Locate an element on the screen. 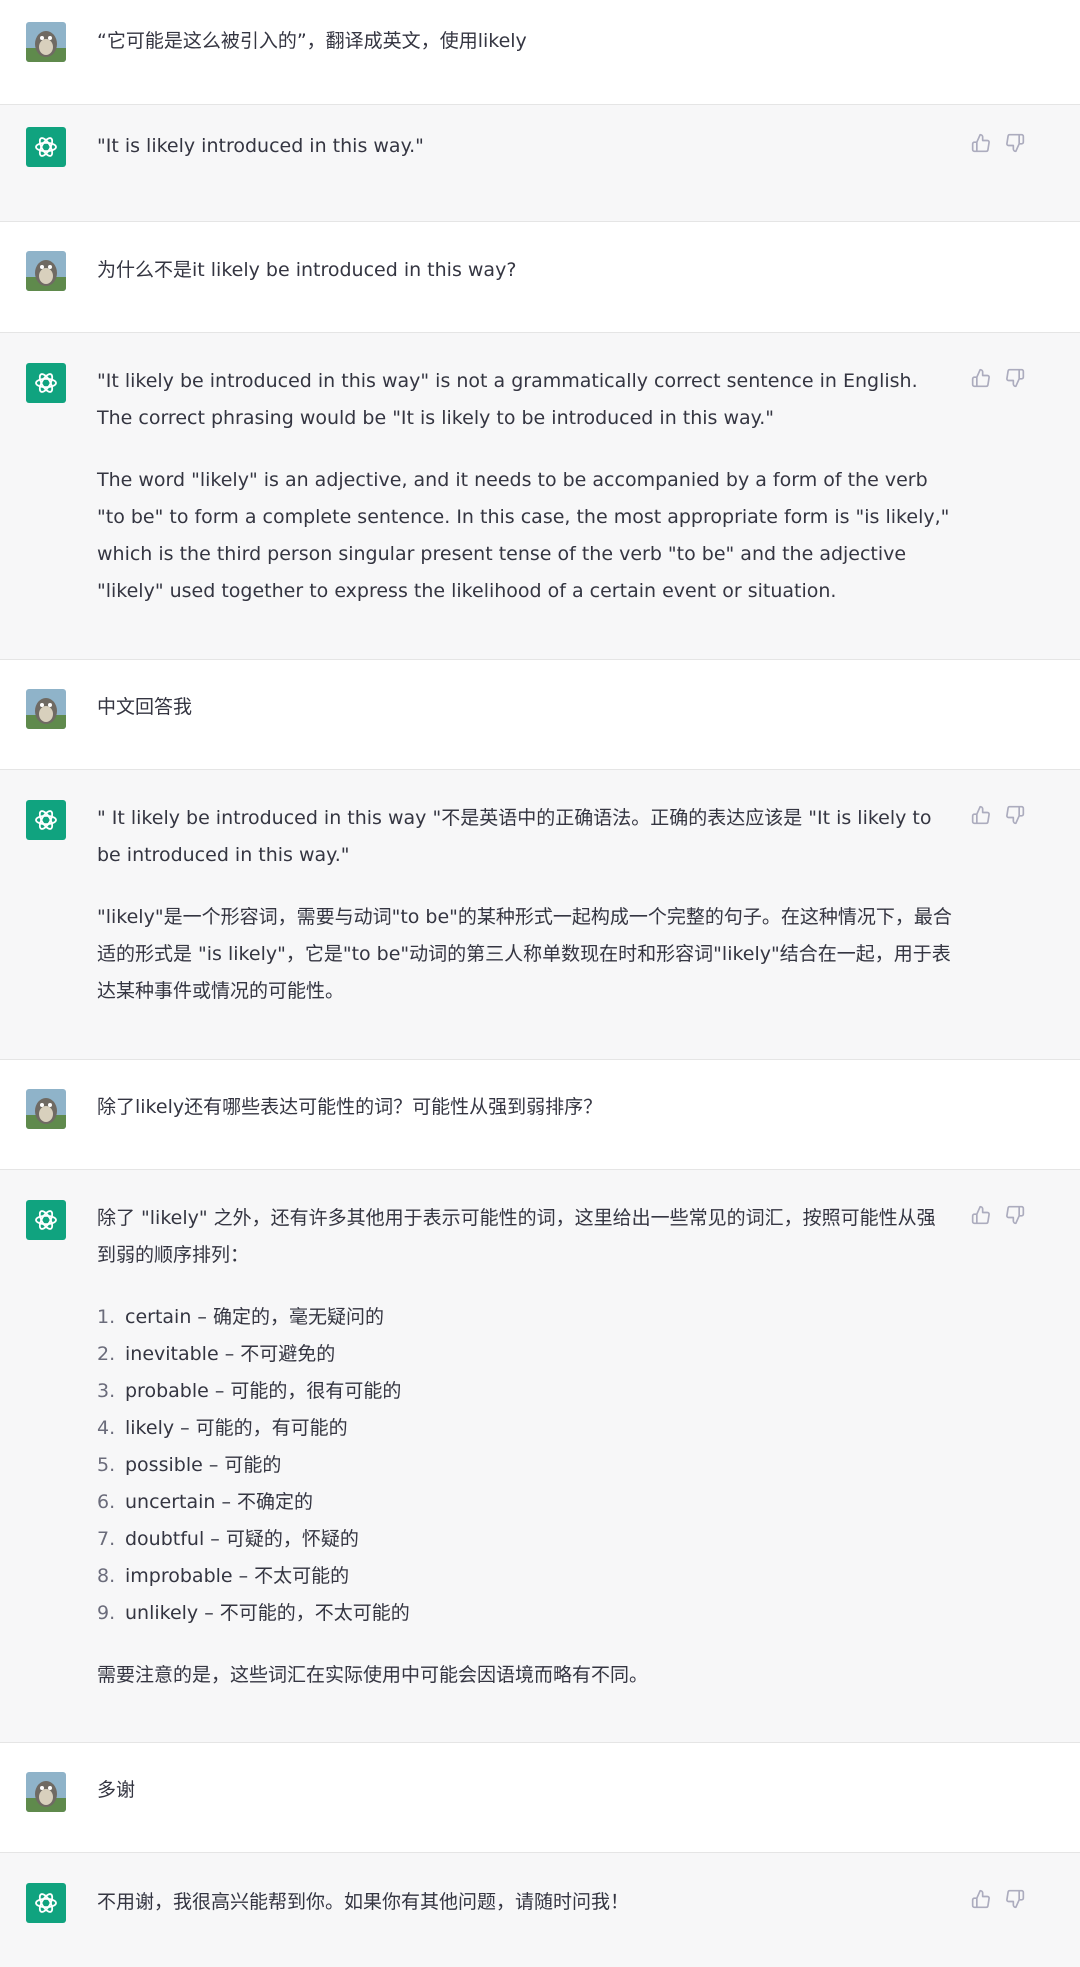 This screenshot has width=1080, height=1967. user-message-text: 中文回答我 is located at coordinates (145, 707).